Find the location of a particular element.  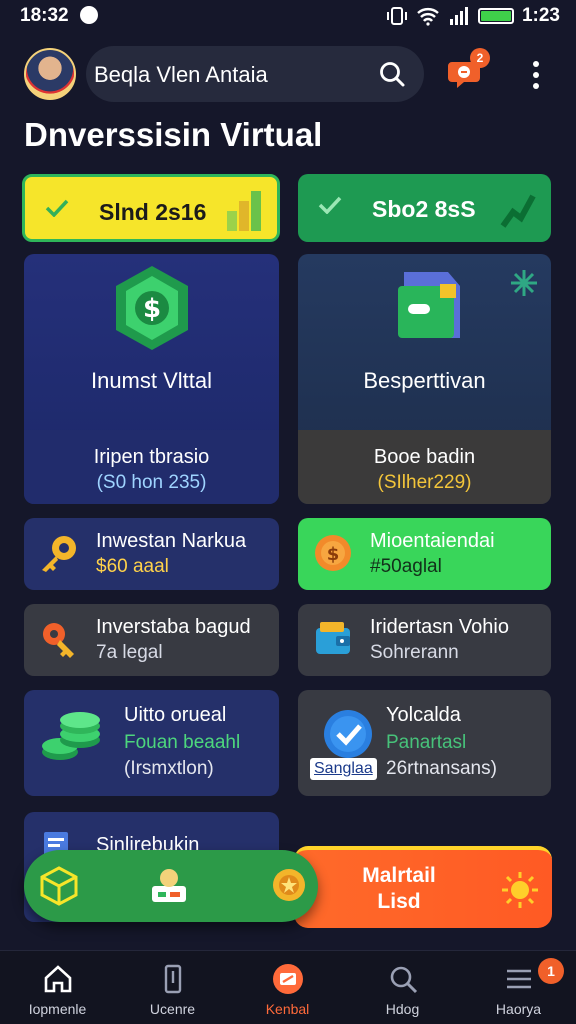

coin-icon: $ is located at coordinates (333, 553).